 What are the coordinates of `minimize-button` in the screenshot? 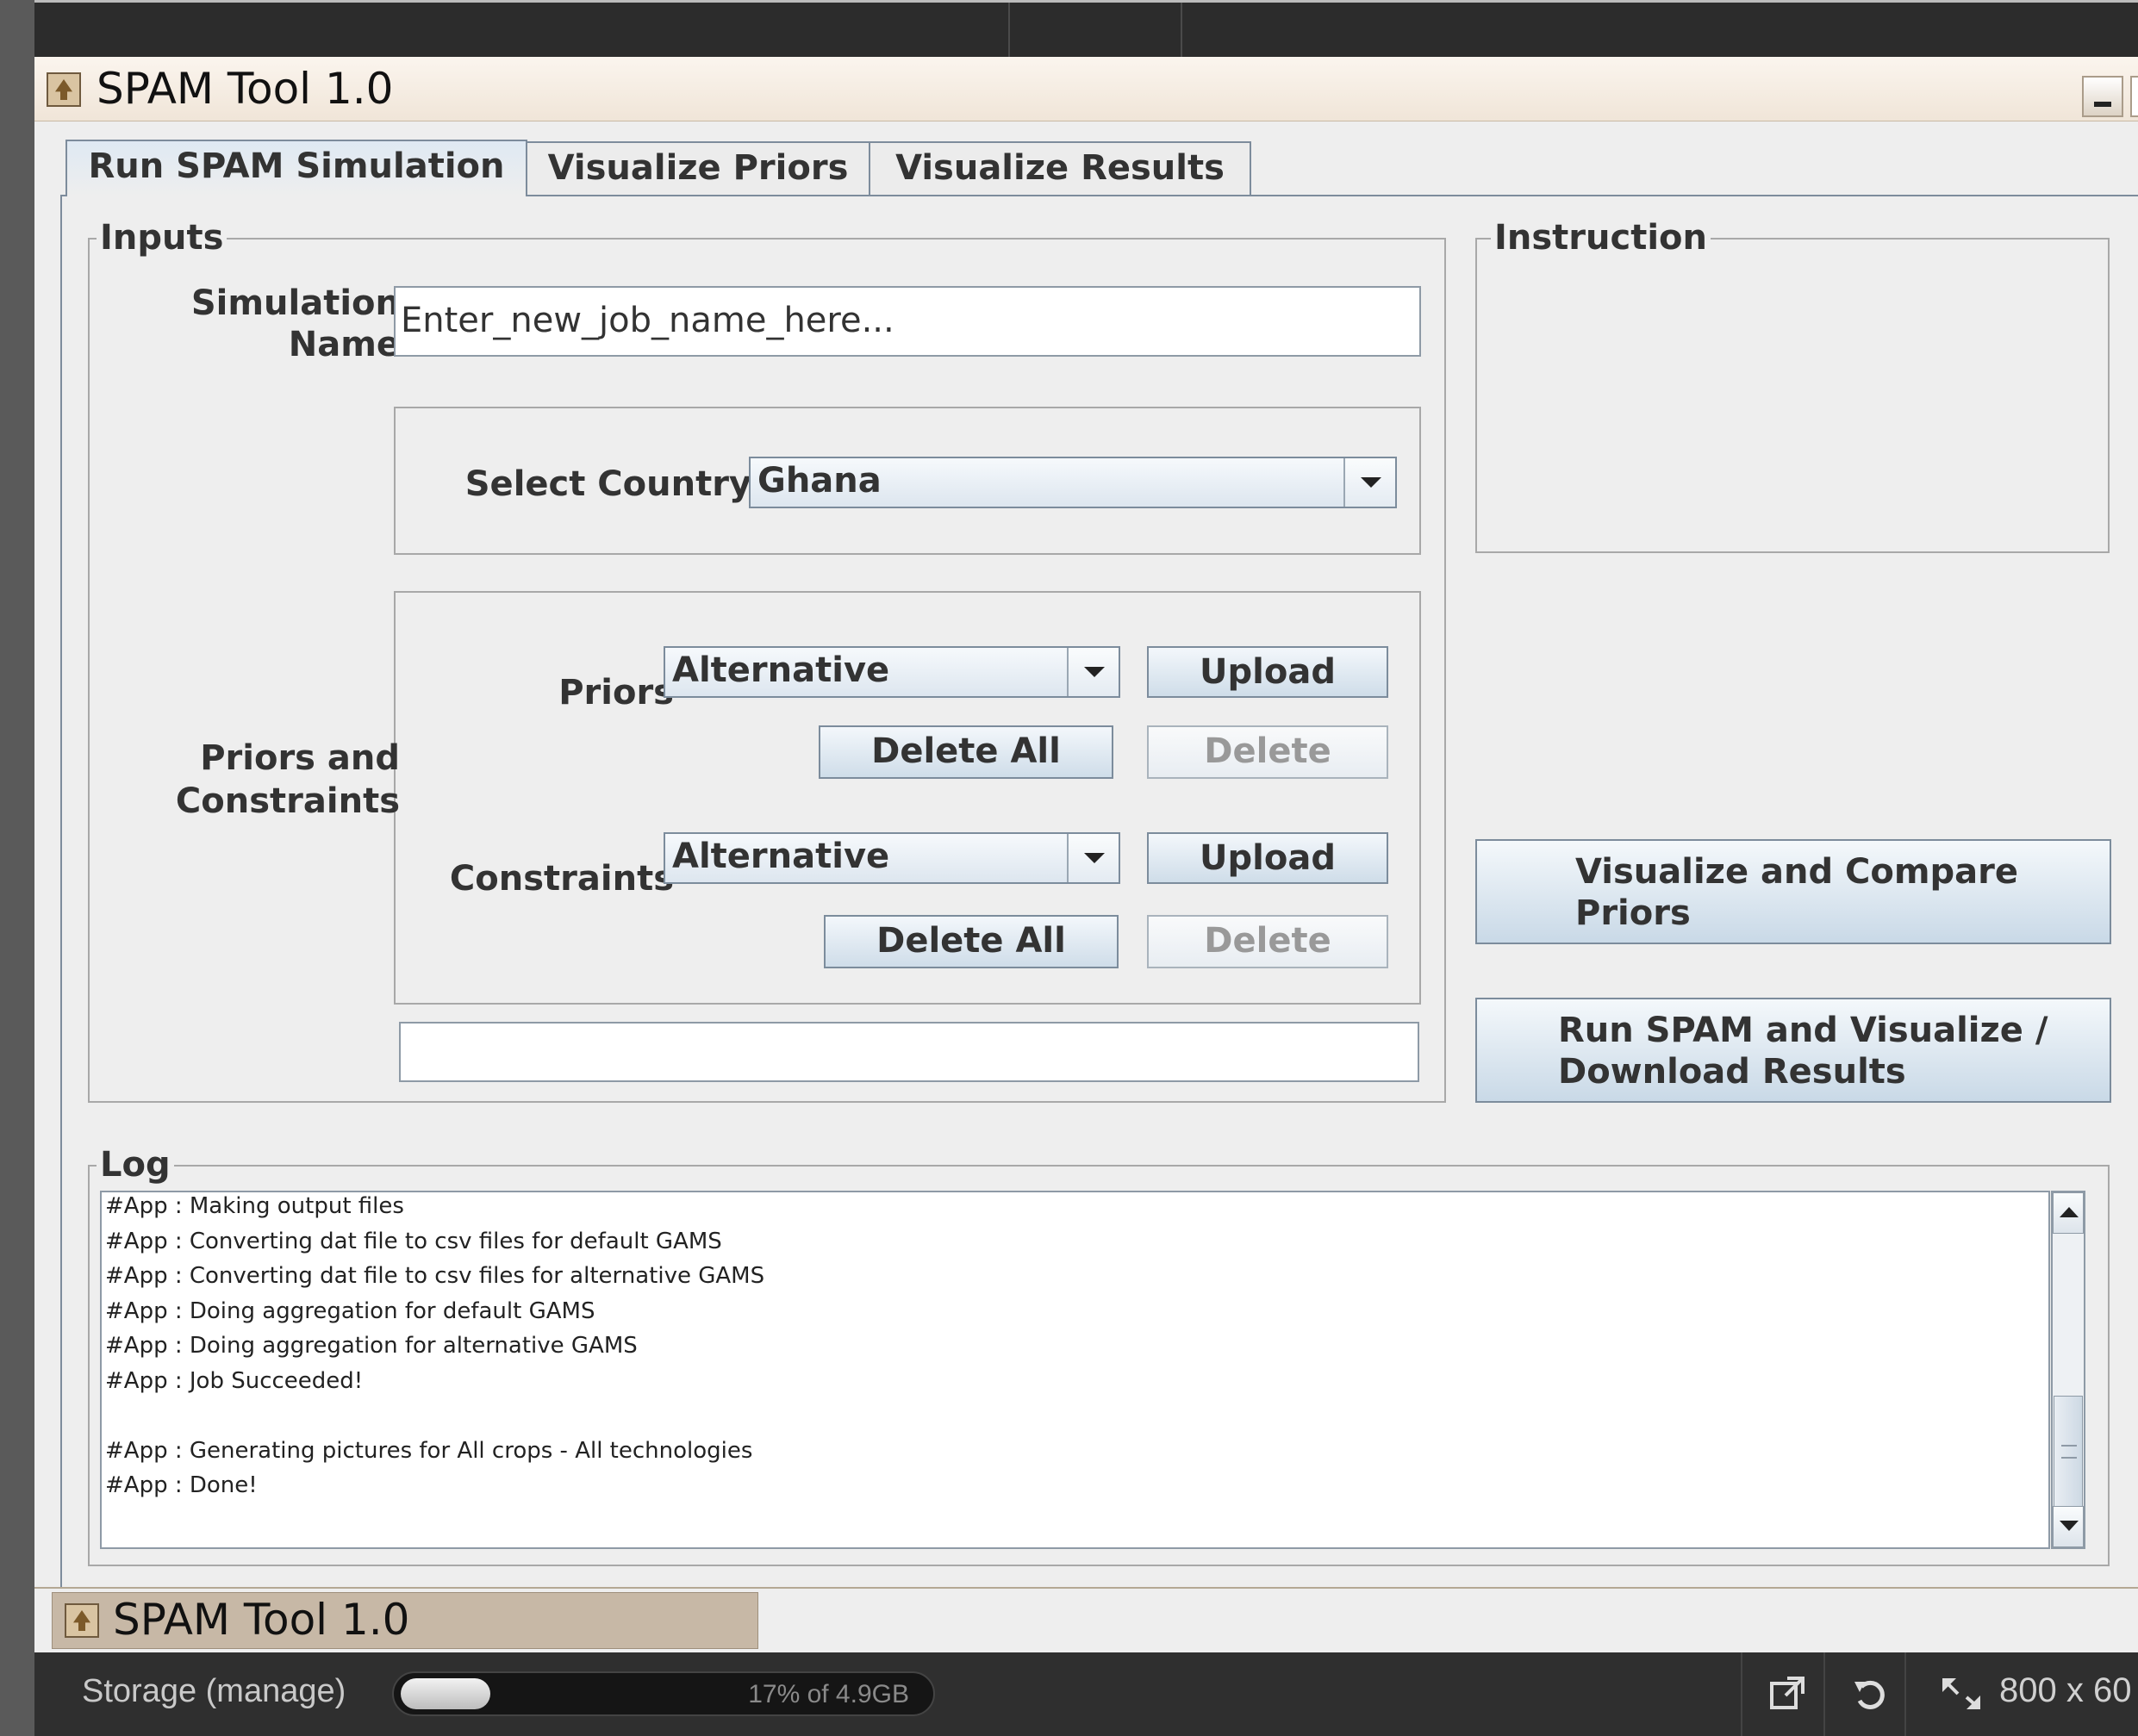 It's located at (2102, 97).